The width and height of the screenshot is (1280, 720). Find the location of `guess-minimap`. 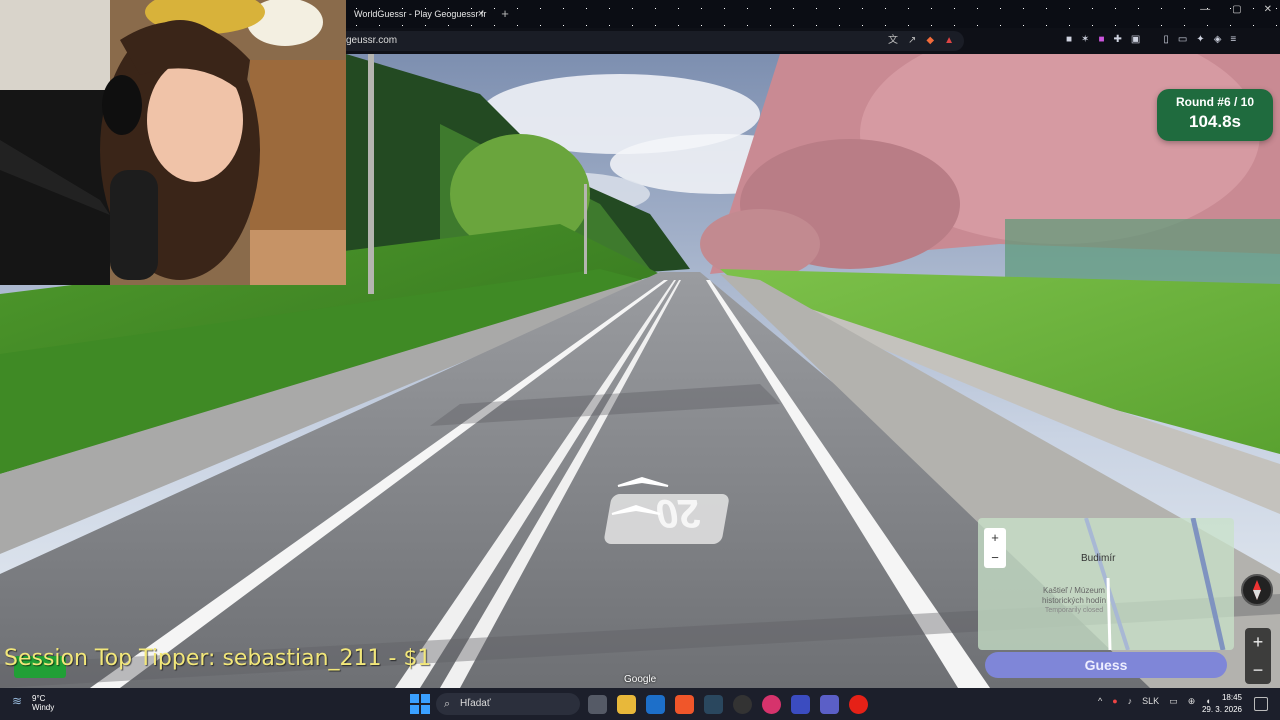

guess-minimap is located at coordinates (1106, 584).